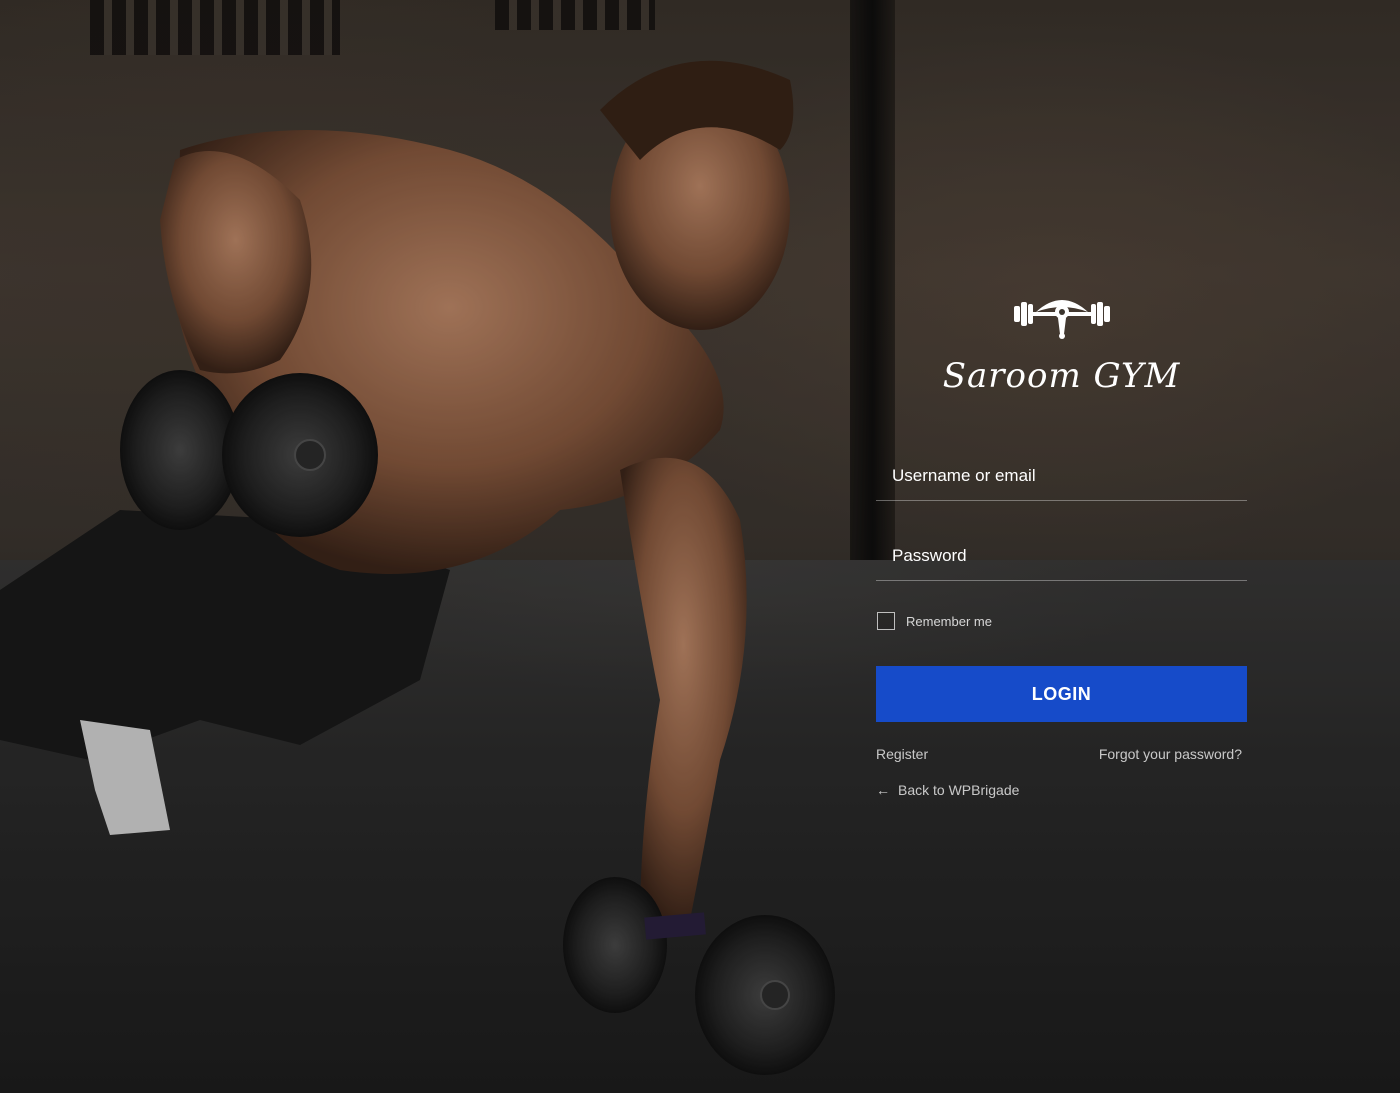 The width and height of the screenshot is (1400, 1093). I want to click on username-field, so click(1061, 476).